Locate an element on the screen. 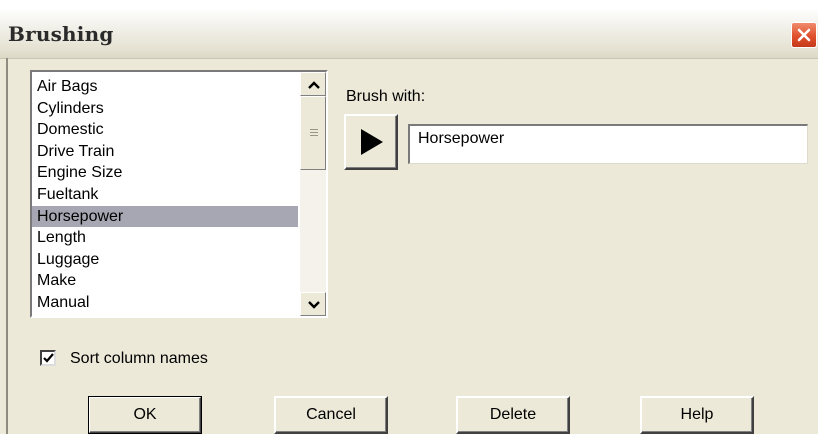 The width and height of the screenshot is (818, 434). dialog-title: Brushing is located at coordinates (61, 34).